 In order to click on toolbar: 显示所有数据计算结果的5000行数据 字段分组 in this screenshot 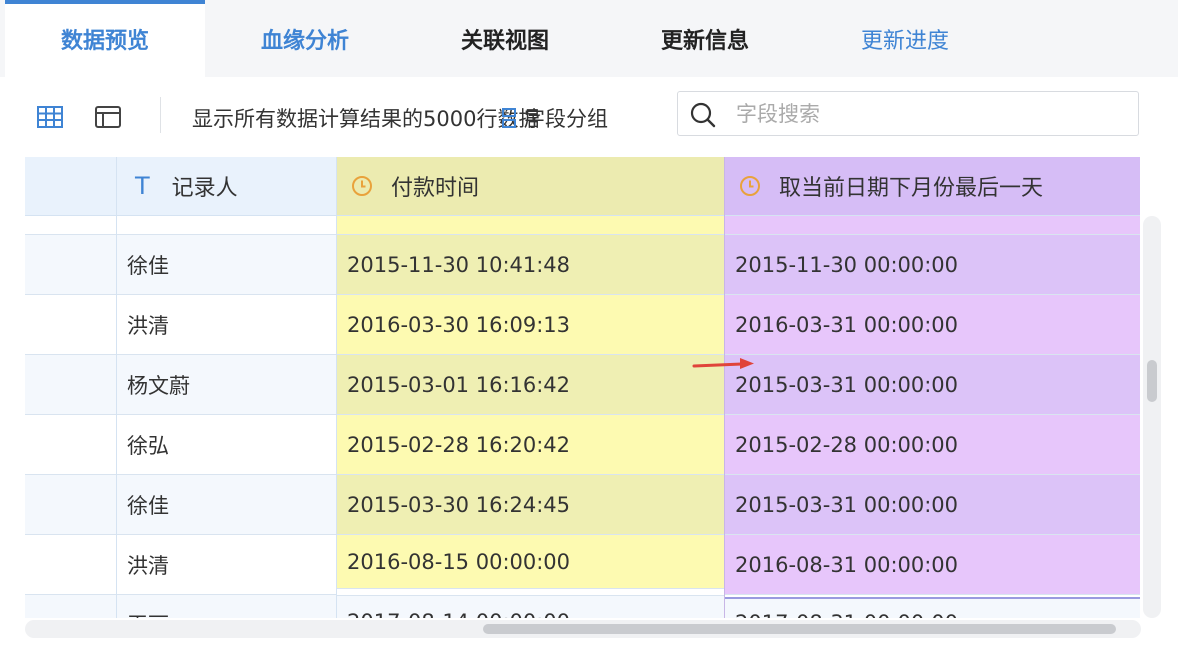, I will do `click(589, 117)`.